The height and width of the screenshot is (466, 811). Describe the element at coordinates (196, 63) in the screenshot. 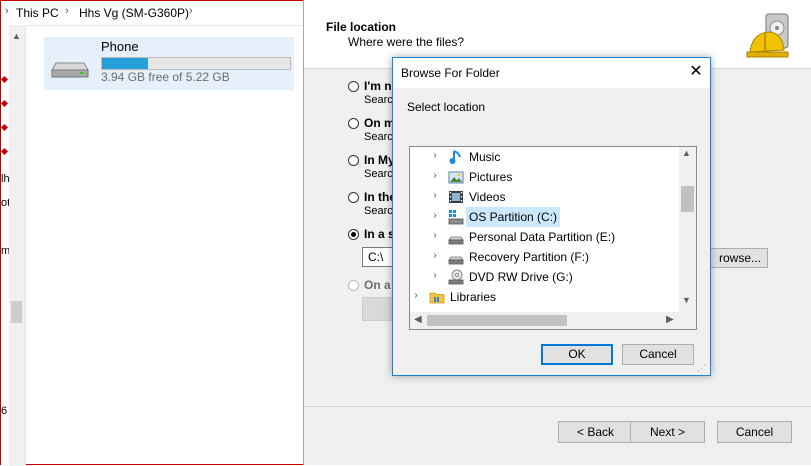

I see `storage-usage-bar` at that location.